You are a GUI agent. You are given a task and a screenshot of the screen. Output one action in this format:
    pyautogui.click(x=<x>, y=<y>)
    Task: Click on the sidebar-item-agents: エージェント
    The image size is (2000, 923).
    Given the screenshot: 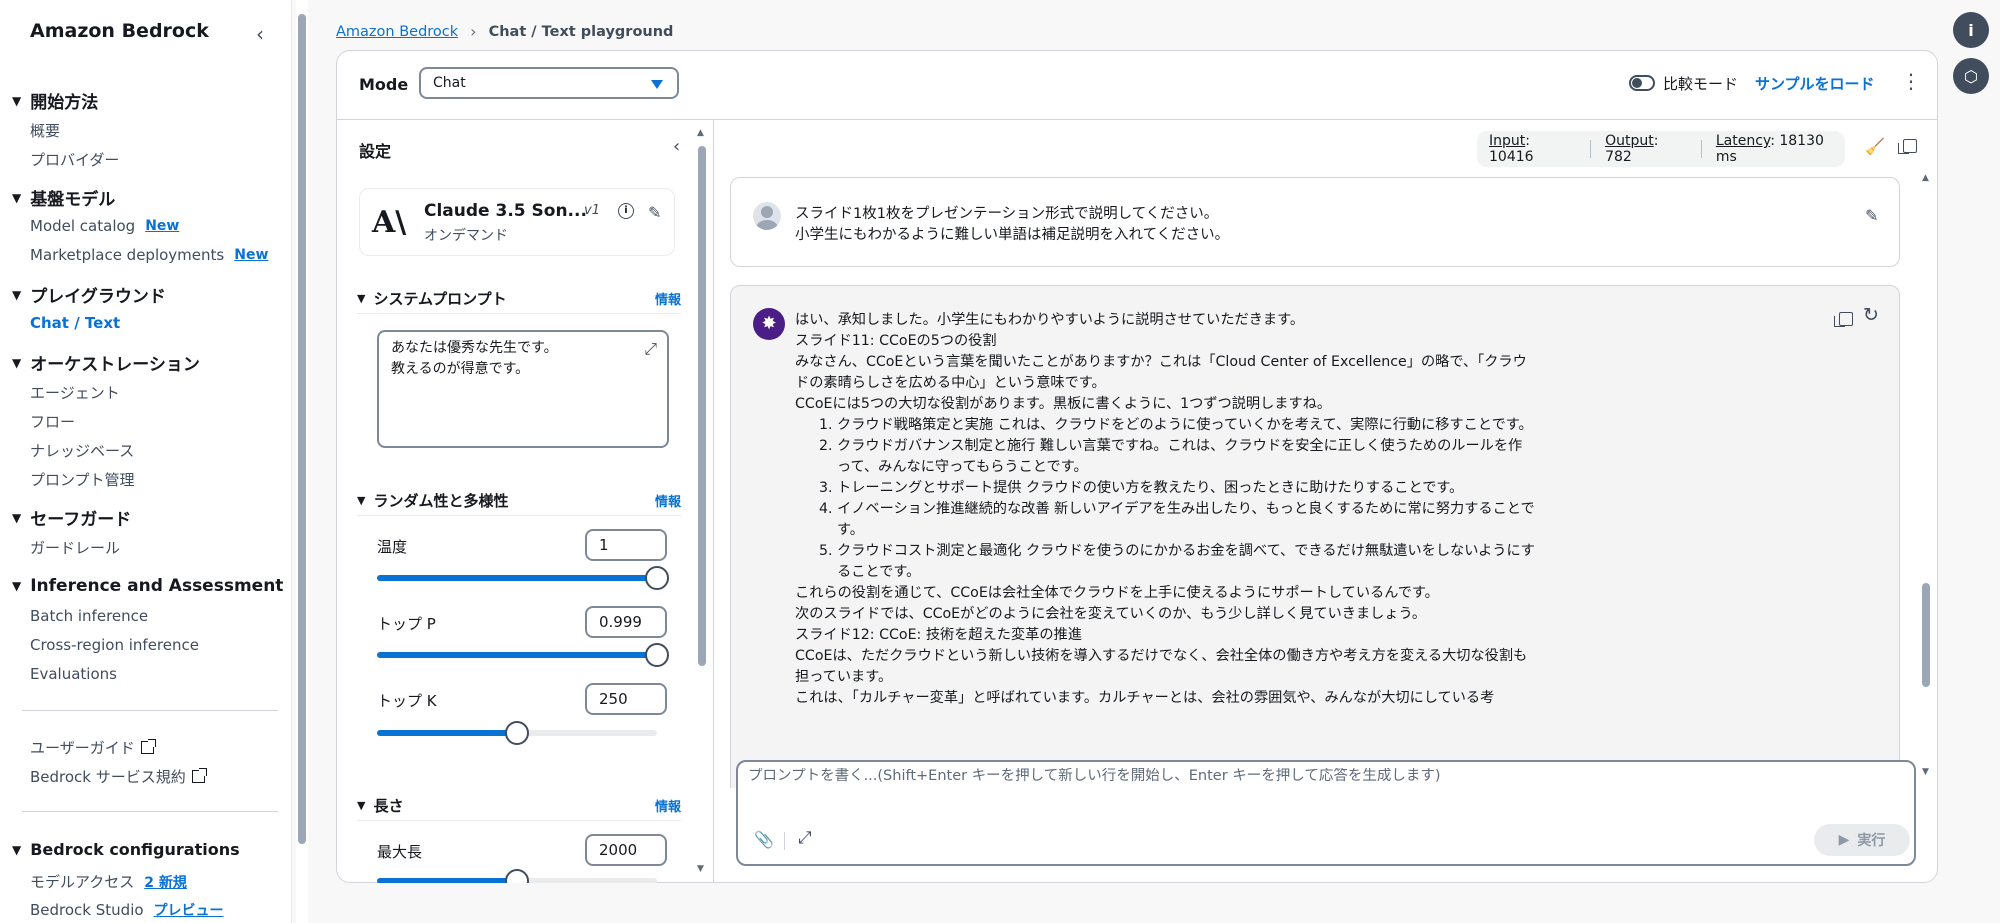 What is the action you would take?
    pyautogui.click(x=75, y=392)
    